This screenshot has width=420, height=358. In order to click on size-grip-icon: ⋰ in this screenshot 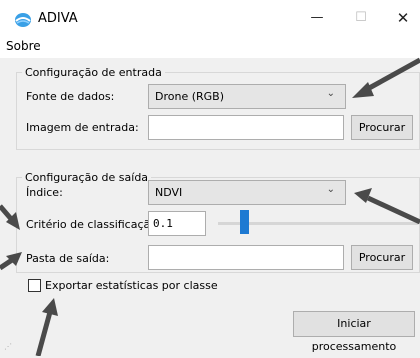, I will do `click(8, 346)`.